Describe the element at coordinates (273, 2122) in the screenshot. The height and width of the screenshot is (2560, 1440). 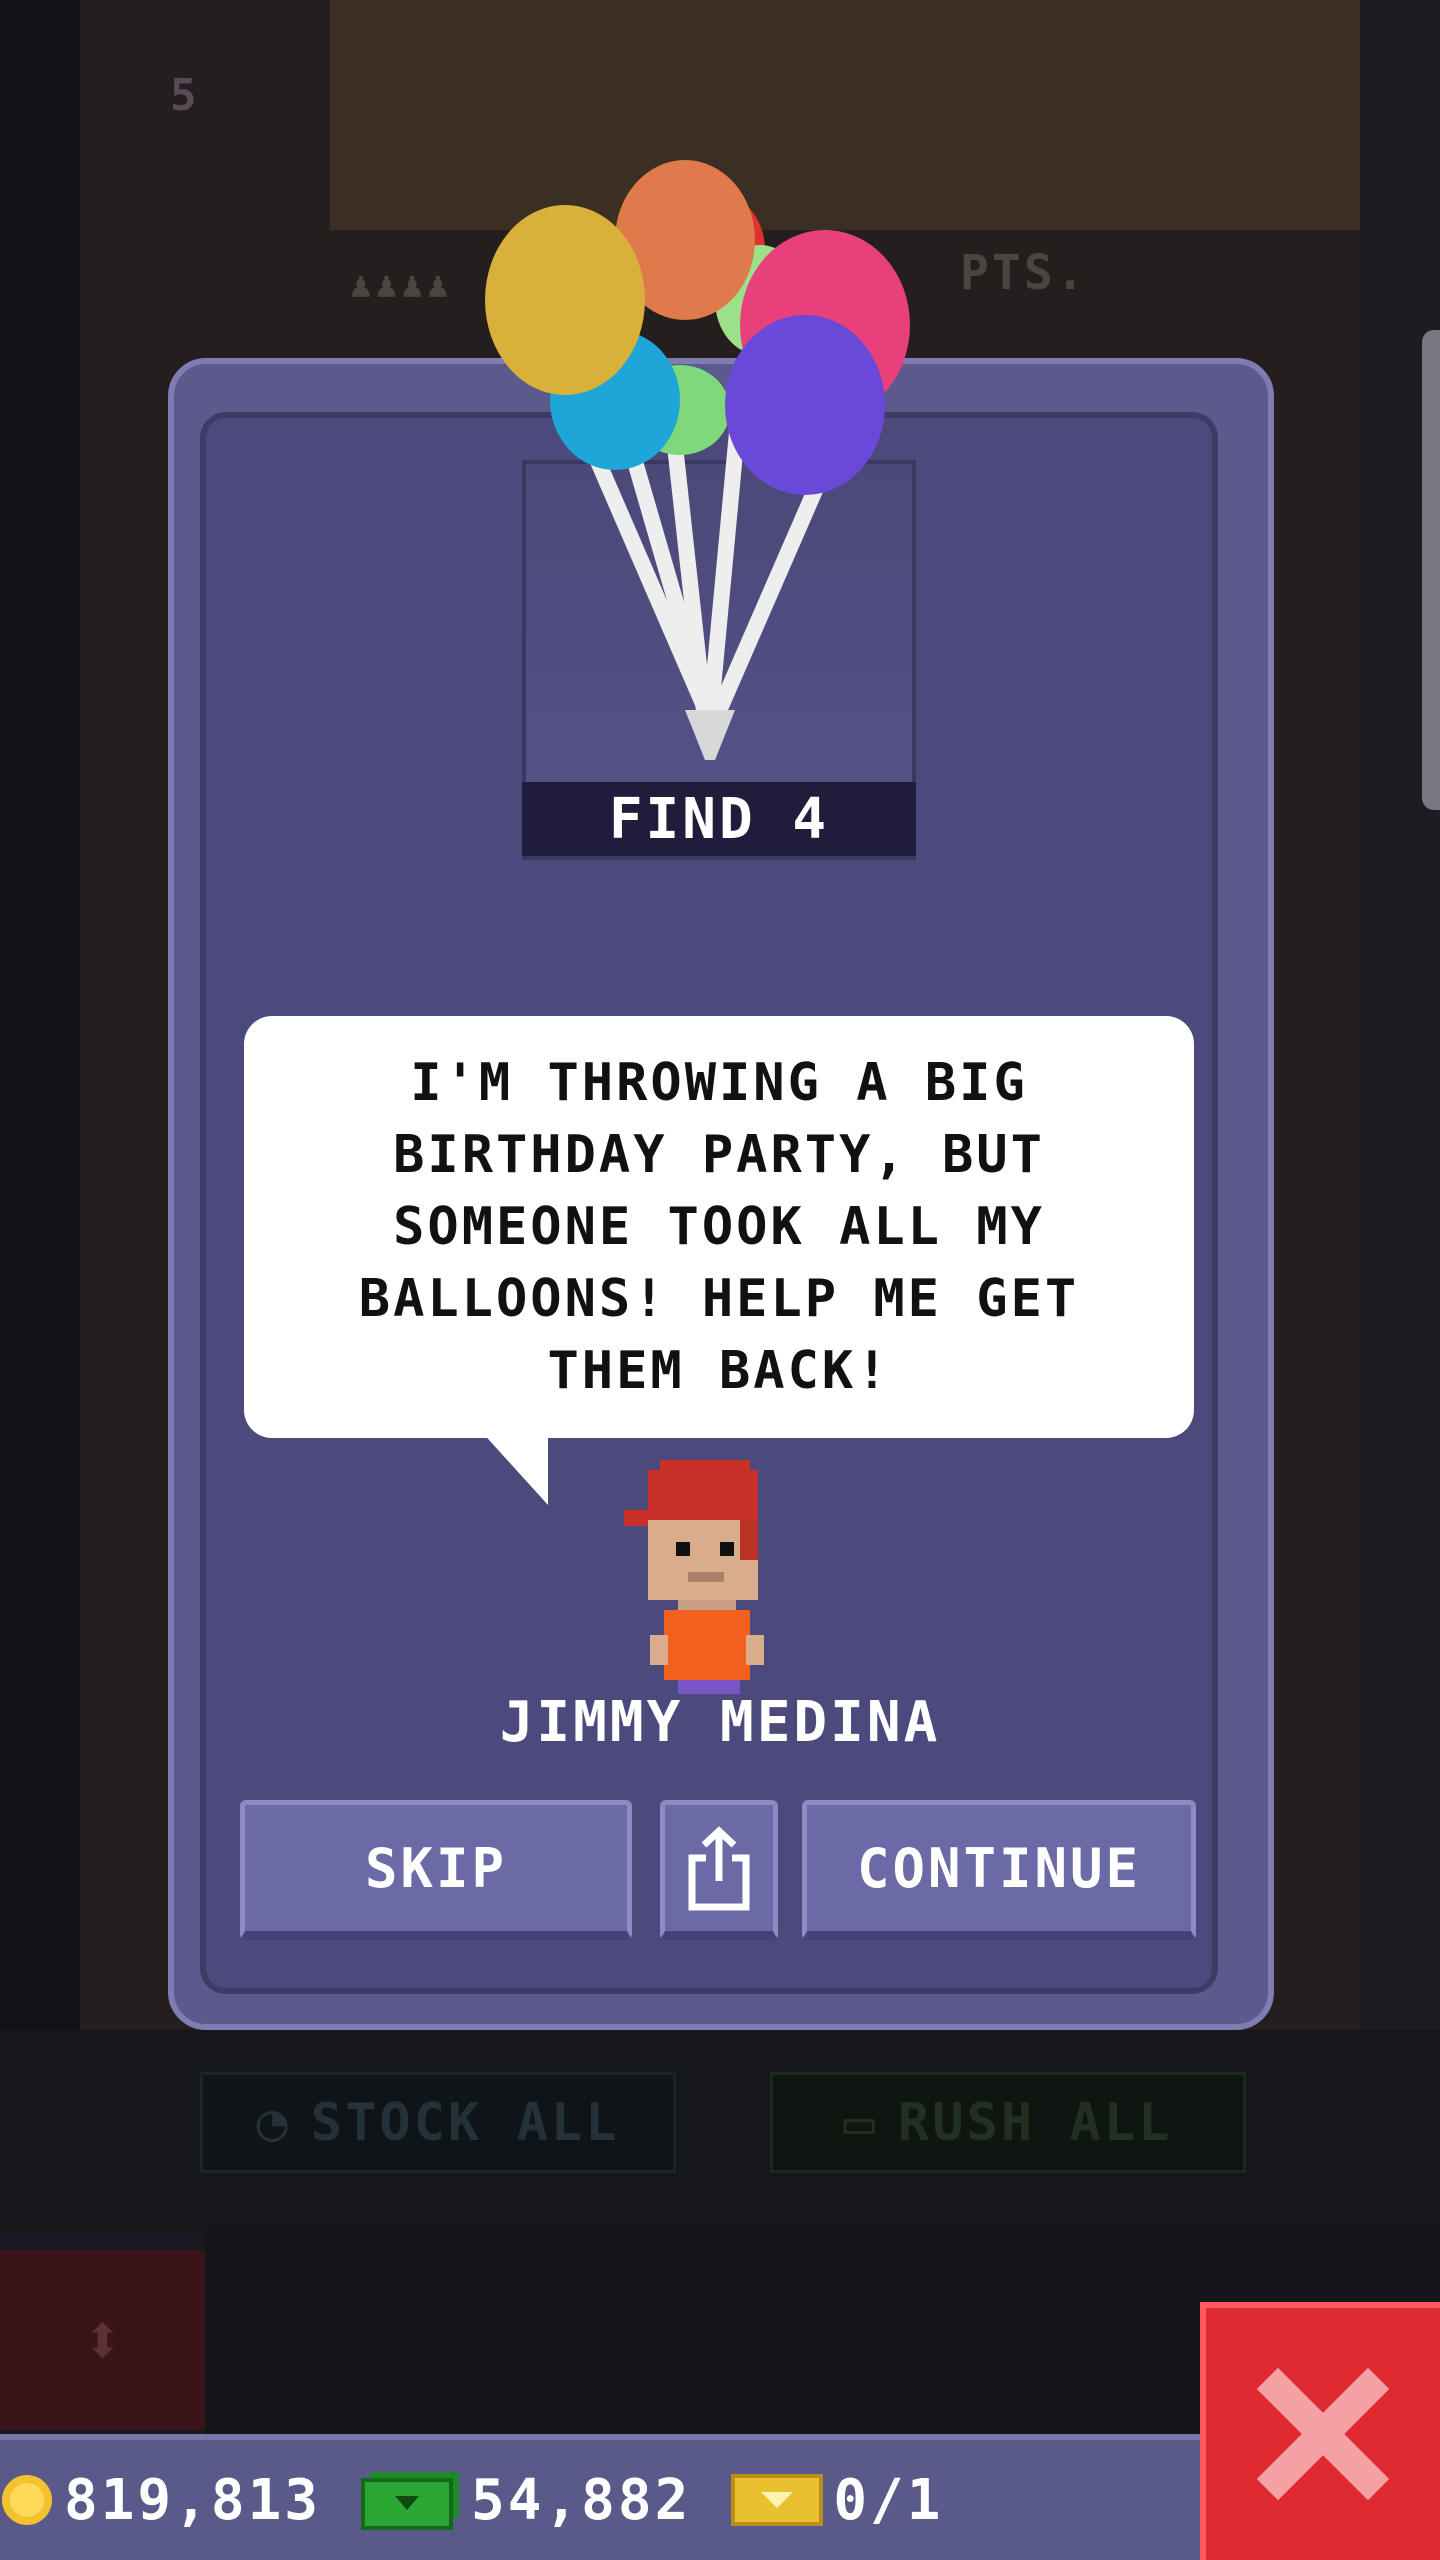
I see `clock-icon: ◔` at that location.